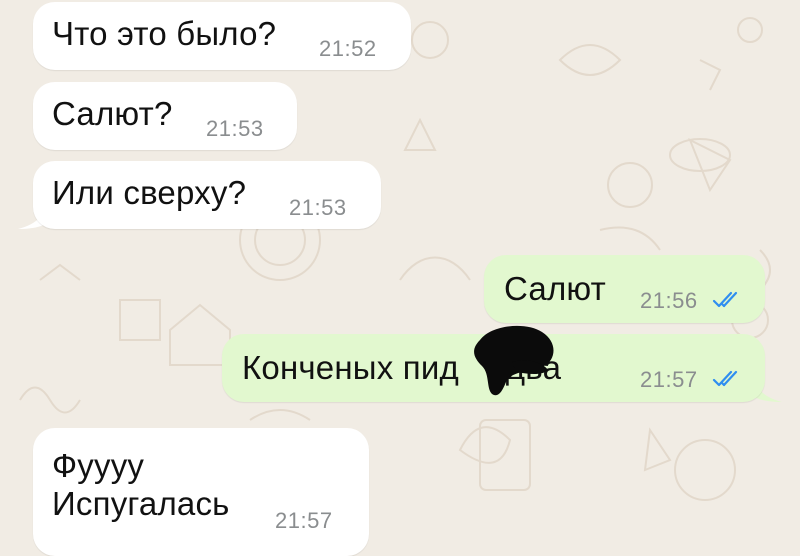 This screenshot has width=800, height=556. What do you see at coordinates (348, 48) in the screenshot?
I see `message-time: 21:52` at bounding box center [348, 48].